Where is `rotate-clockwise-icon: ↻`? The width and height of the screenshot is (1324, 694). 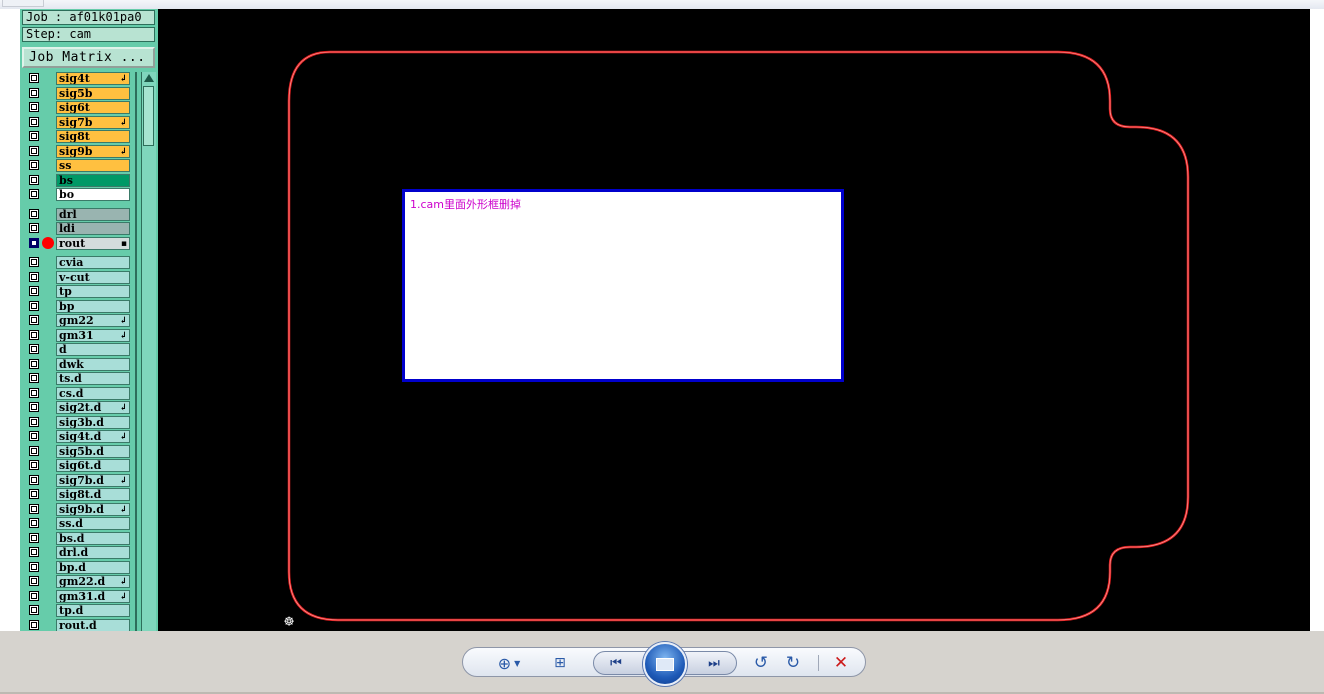 rotate-clockwise-icon: ↻ is located at coordinates (793, 663).